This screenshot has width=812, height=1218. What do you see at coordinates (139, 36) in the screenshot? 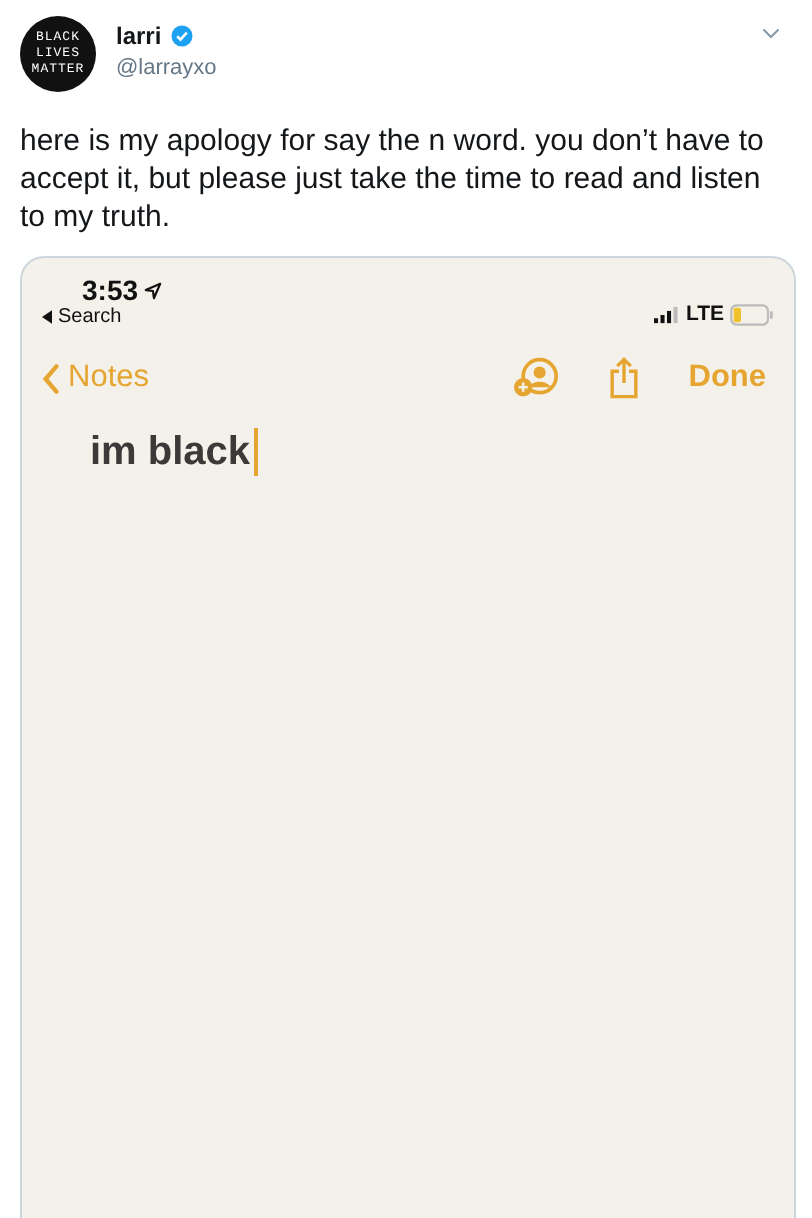
I see `author-name: larri` at bounding box center [139, 36].